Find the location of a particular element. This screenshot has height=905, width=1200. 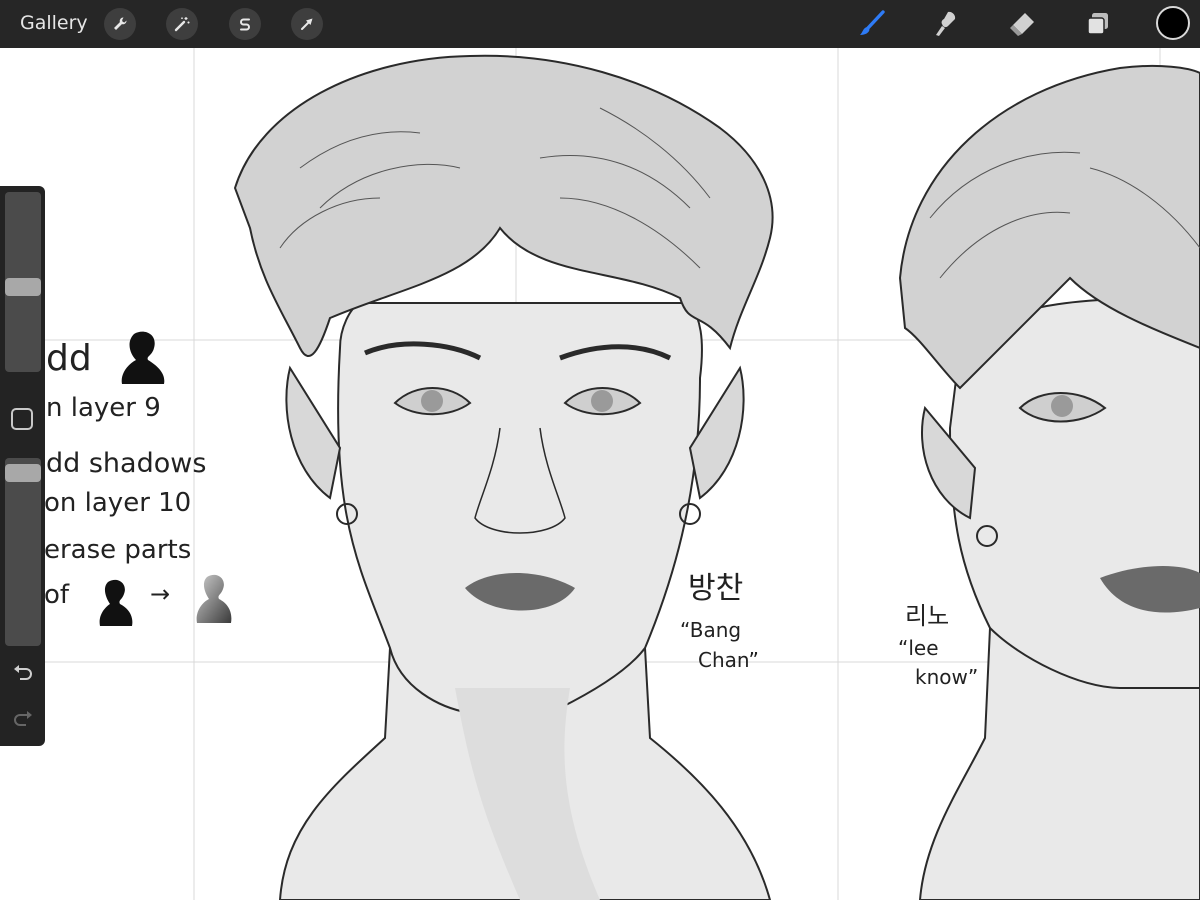

eraser-icon is located at coordinates (1022, 24).